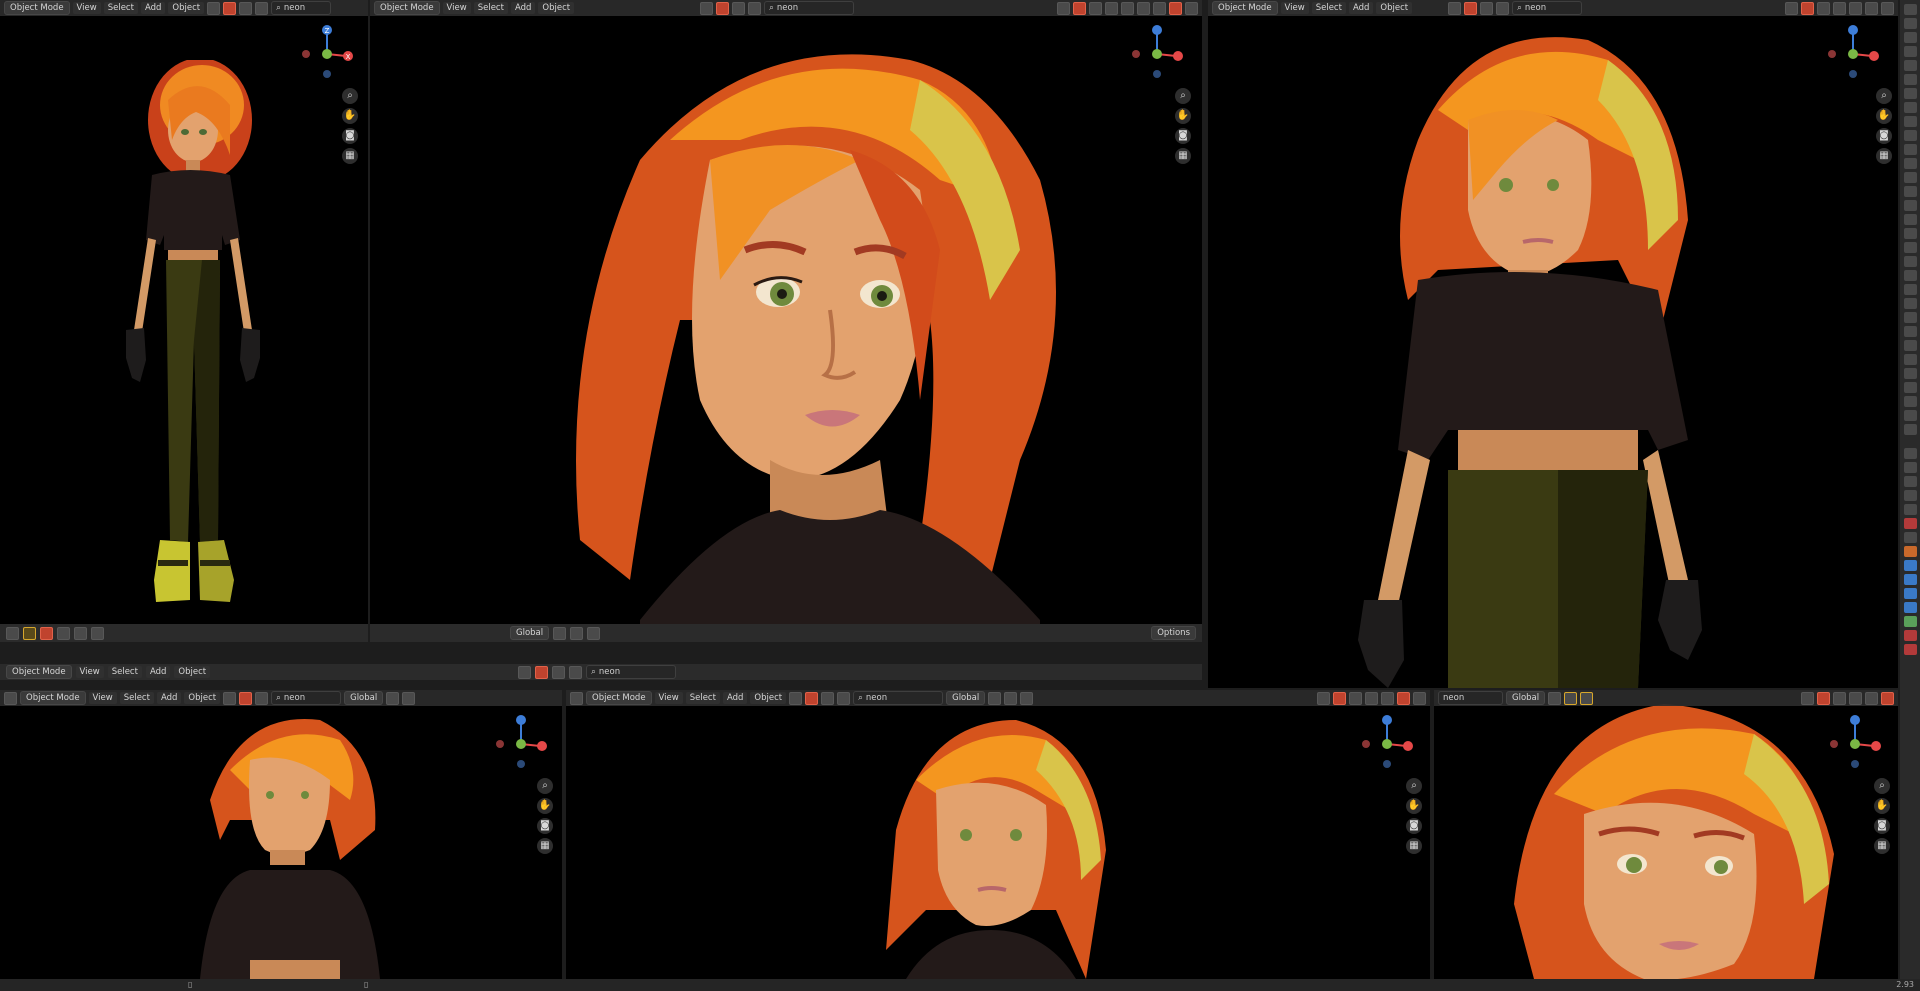  What do you see at coordinates (755, 8) in the screenshot?
I see `view-icon` at bounding box center [755, 8].